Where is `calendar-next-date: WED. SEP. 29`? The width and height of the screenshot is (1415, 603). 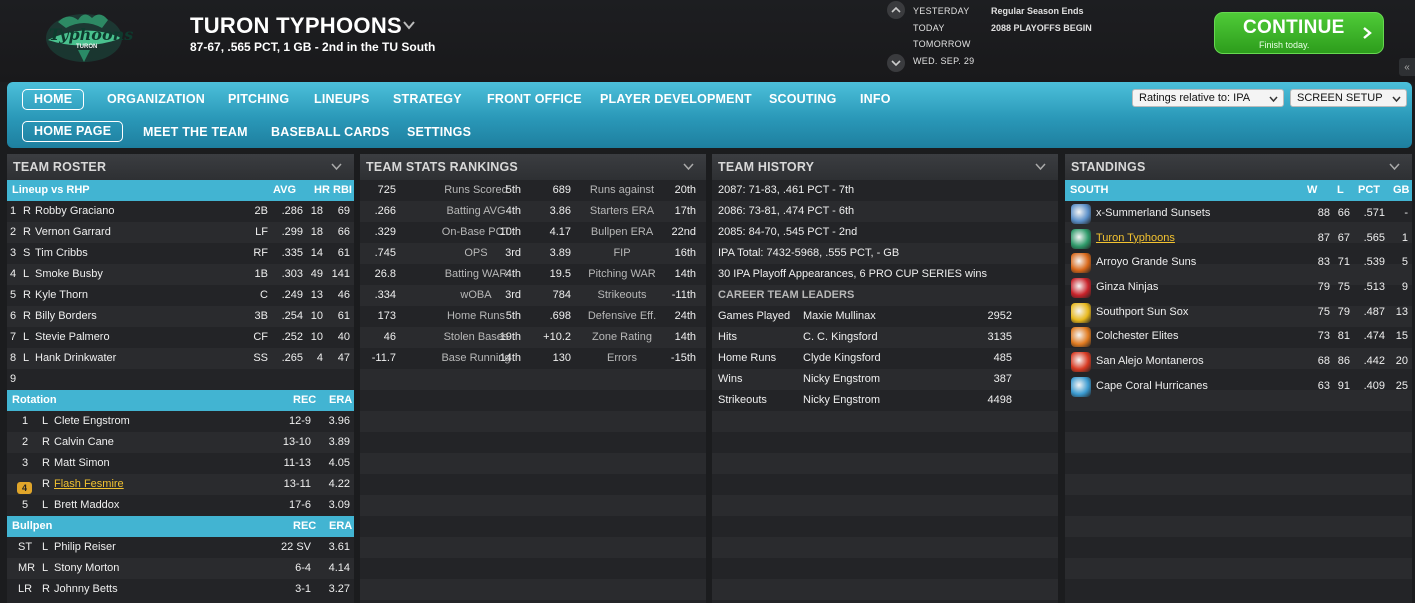 calendar-next-date: WED. SEP. 29 is located at coordinates (943, 61).